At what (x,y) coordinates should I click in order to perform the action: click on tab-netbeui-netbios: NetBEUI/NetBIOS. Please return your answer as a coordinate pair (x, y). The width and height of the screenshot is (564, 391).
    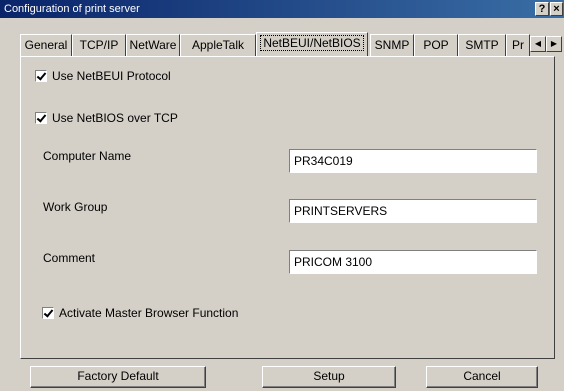
    Looking at the image, I should click on (312, 44).